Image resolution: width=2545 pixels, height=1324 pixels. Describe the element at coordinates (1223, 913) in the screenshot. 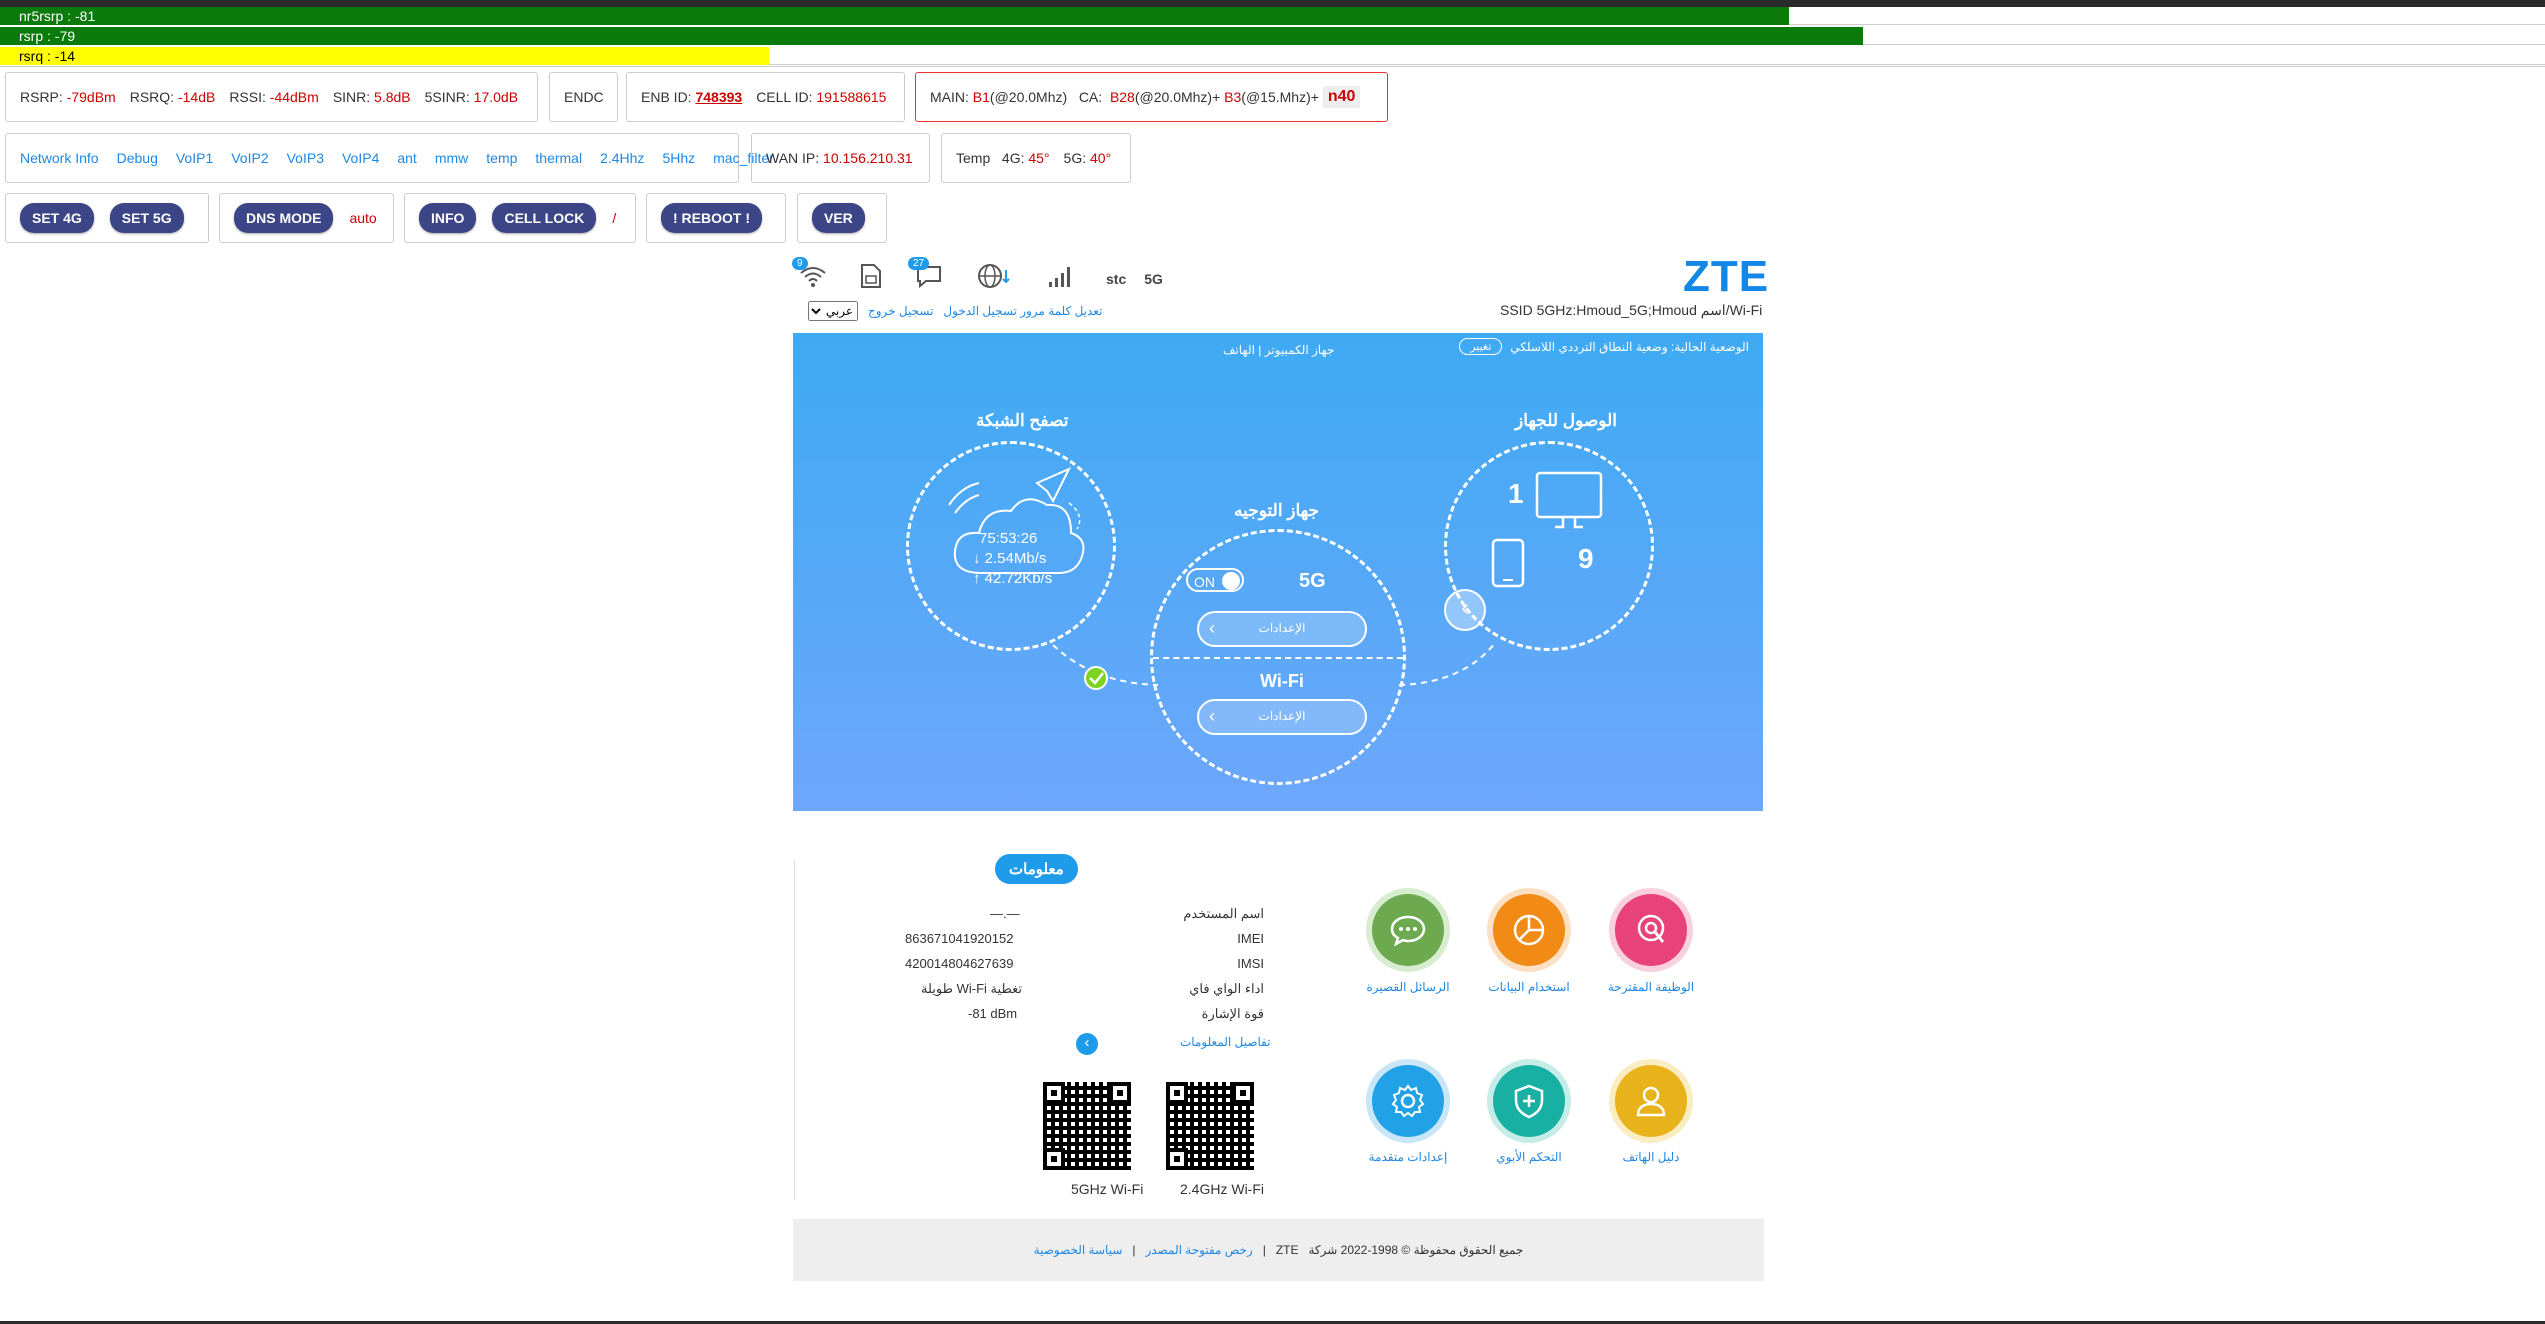

I see `info-label-username: اسم المستخدم` at that location.